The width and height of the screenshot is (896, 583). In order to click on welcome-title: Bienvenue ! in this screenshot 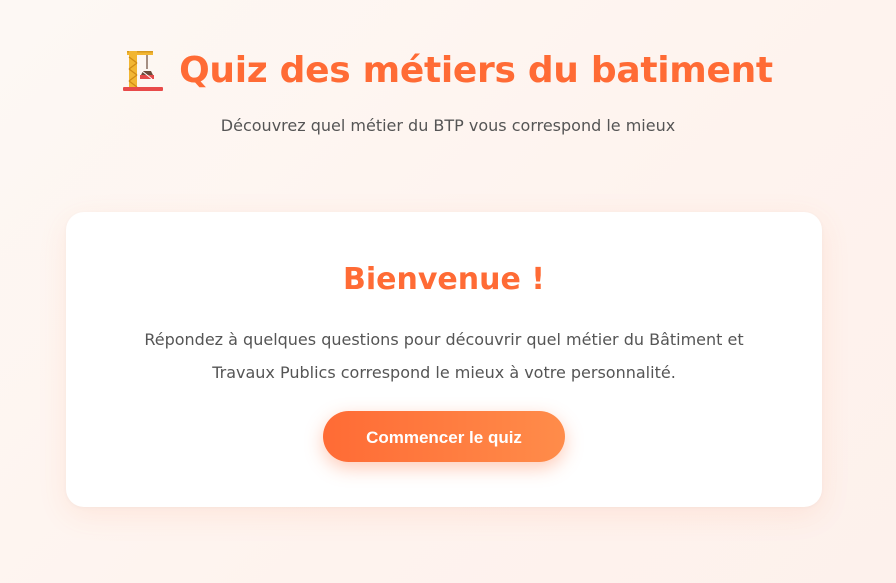, I will do `click(444, 279)`.